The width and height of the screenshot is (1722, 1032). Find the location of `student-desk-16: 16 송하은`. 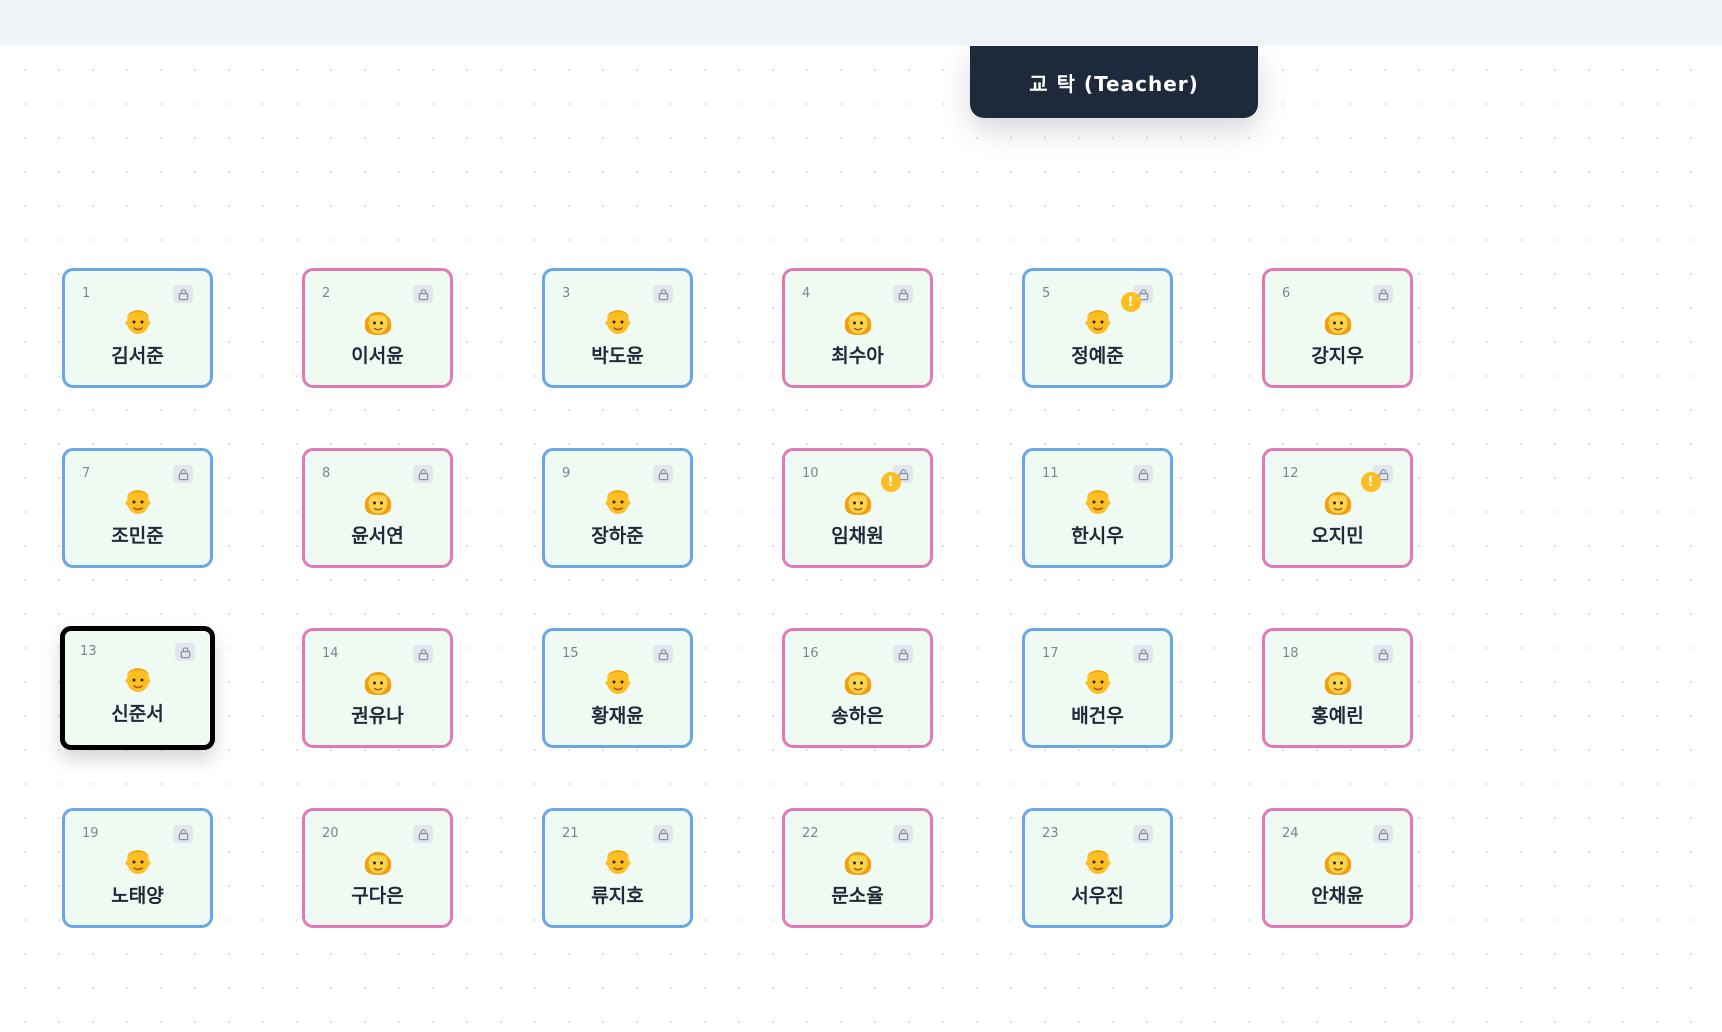

student-desk-16: 16 송하은 is located at coordinates (857, 688).